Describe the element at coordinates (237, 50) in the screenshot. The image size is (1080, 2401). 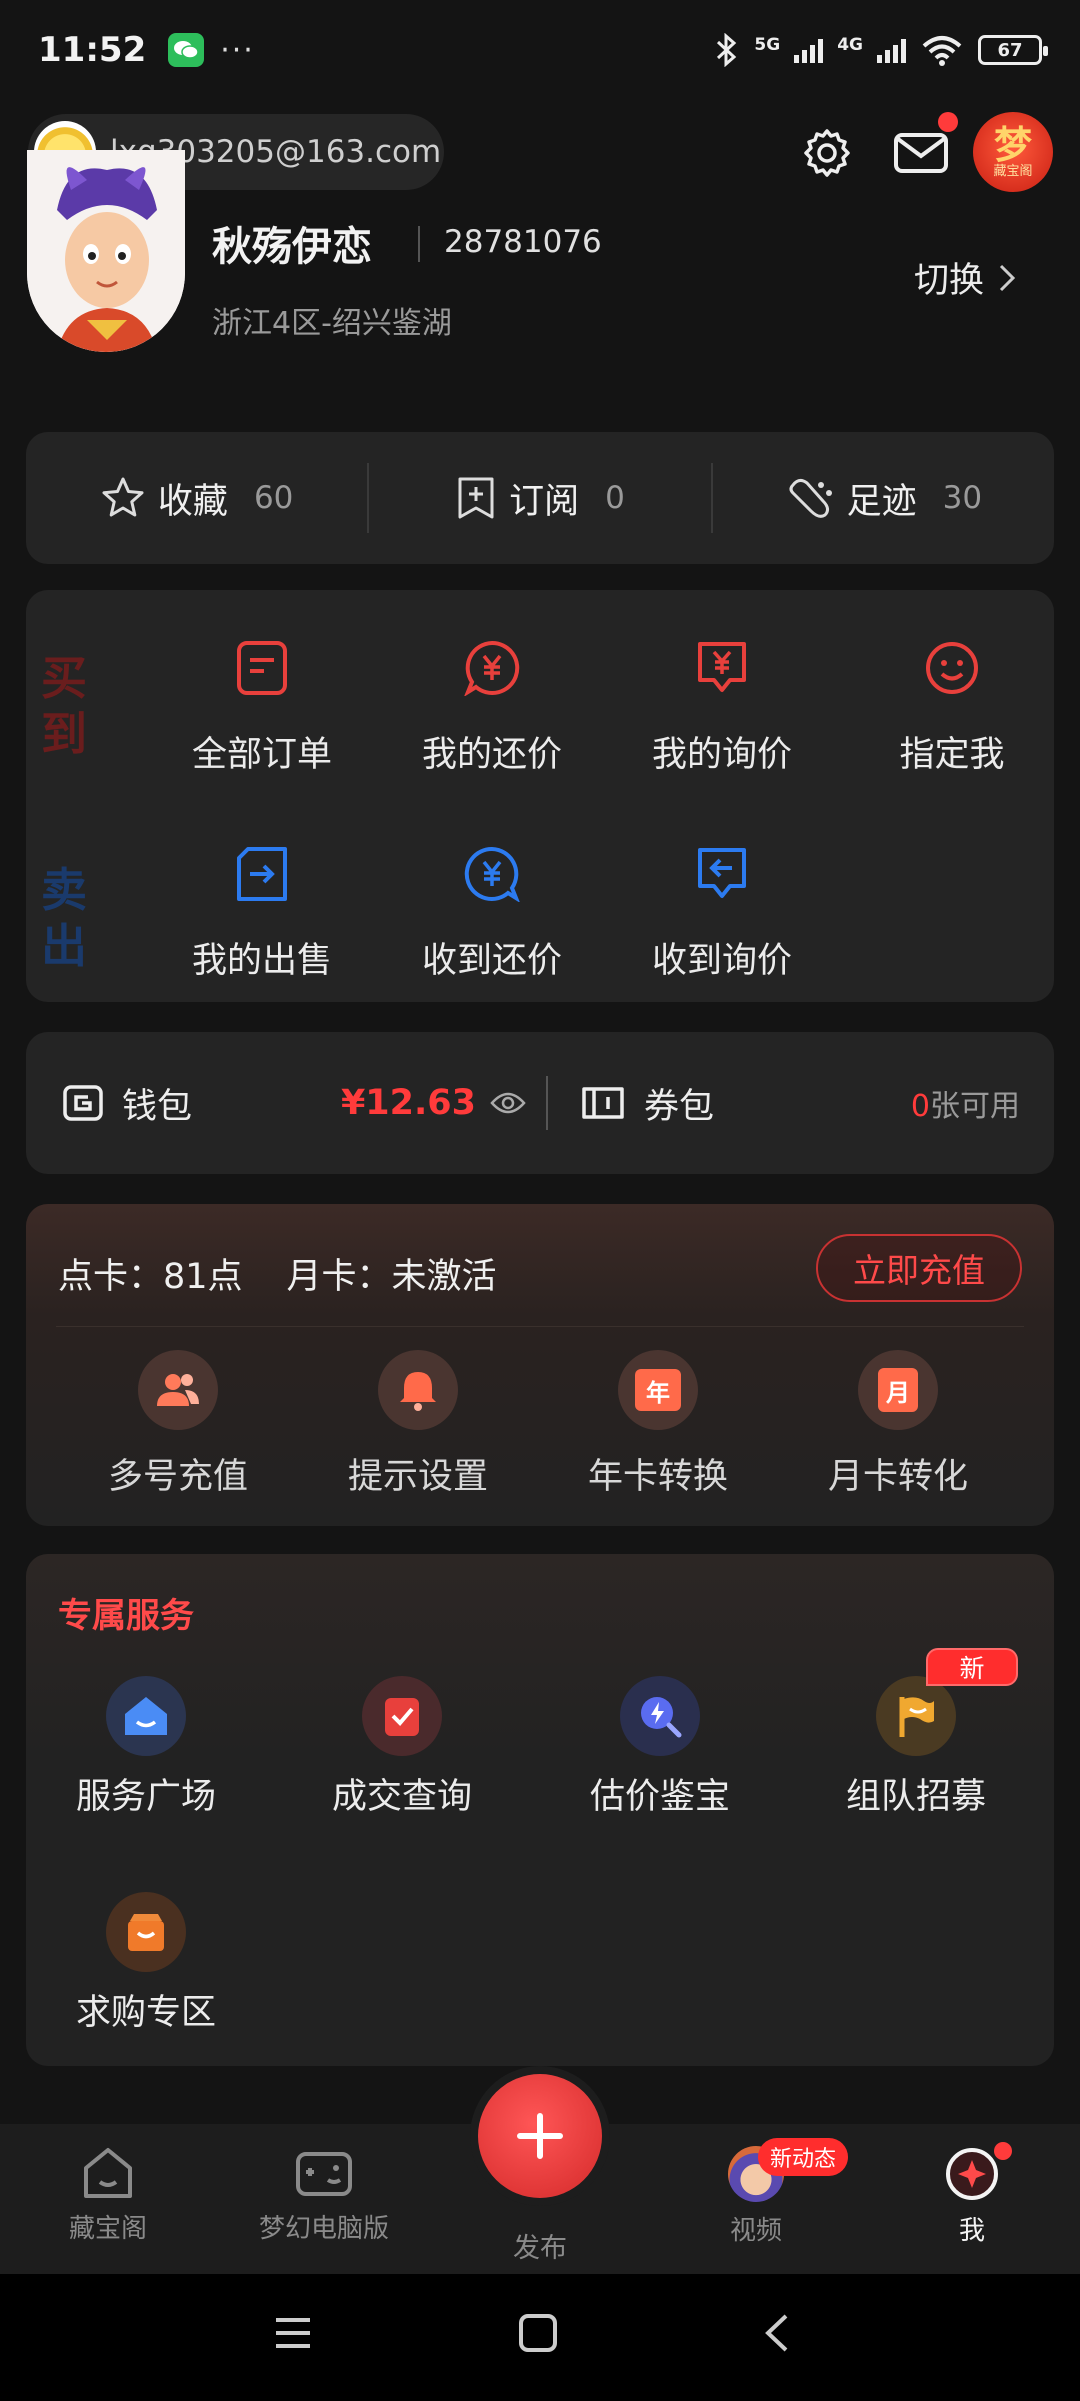
I see `more-notifications-icon: ···` at that location.